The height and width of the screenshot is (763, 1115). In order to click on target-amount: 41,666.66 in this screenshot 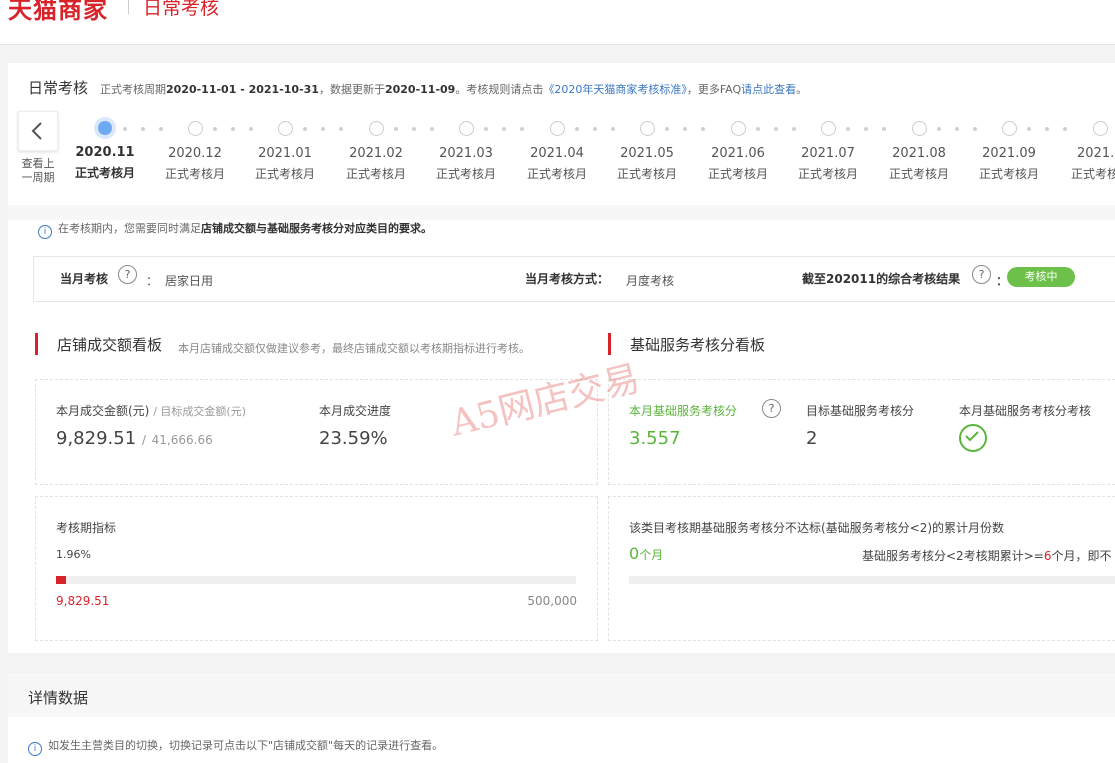, I will do `click(182, 440)`.